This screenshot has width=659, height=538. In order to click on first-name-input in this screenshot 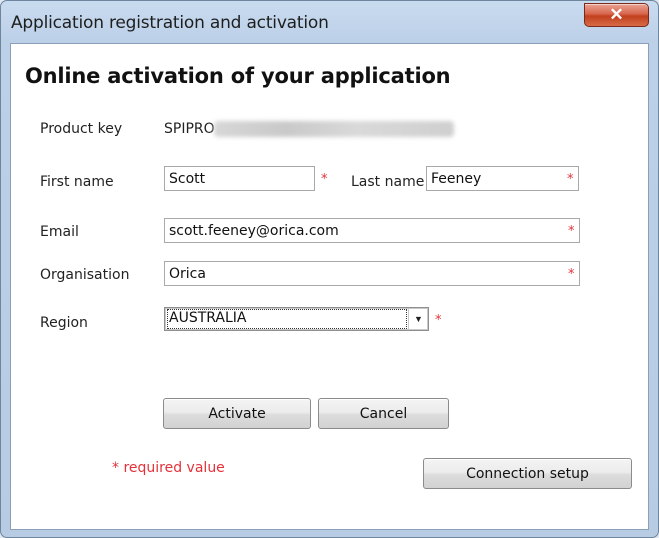, I will do `click(239, 178)`.